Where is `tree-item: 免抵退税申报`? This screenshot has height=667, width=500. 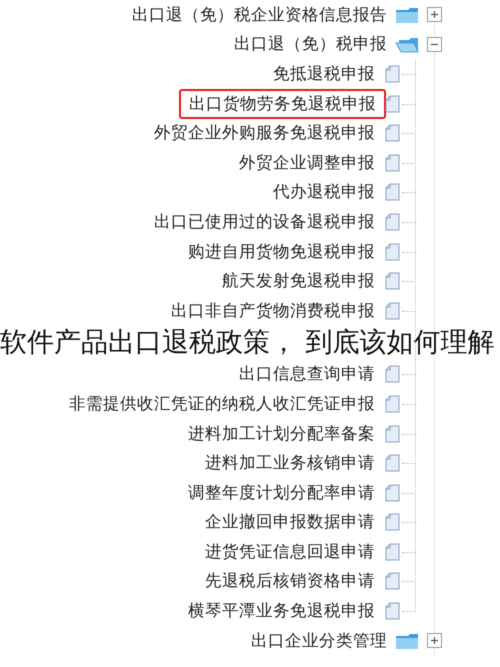 tree-item: 免抵退税申报 is located at coordinates (324, 74).